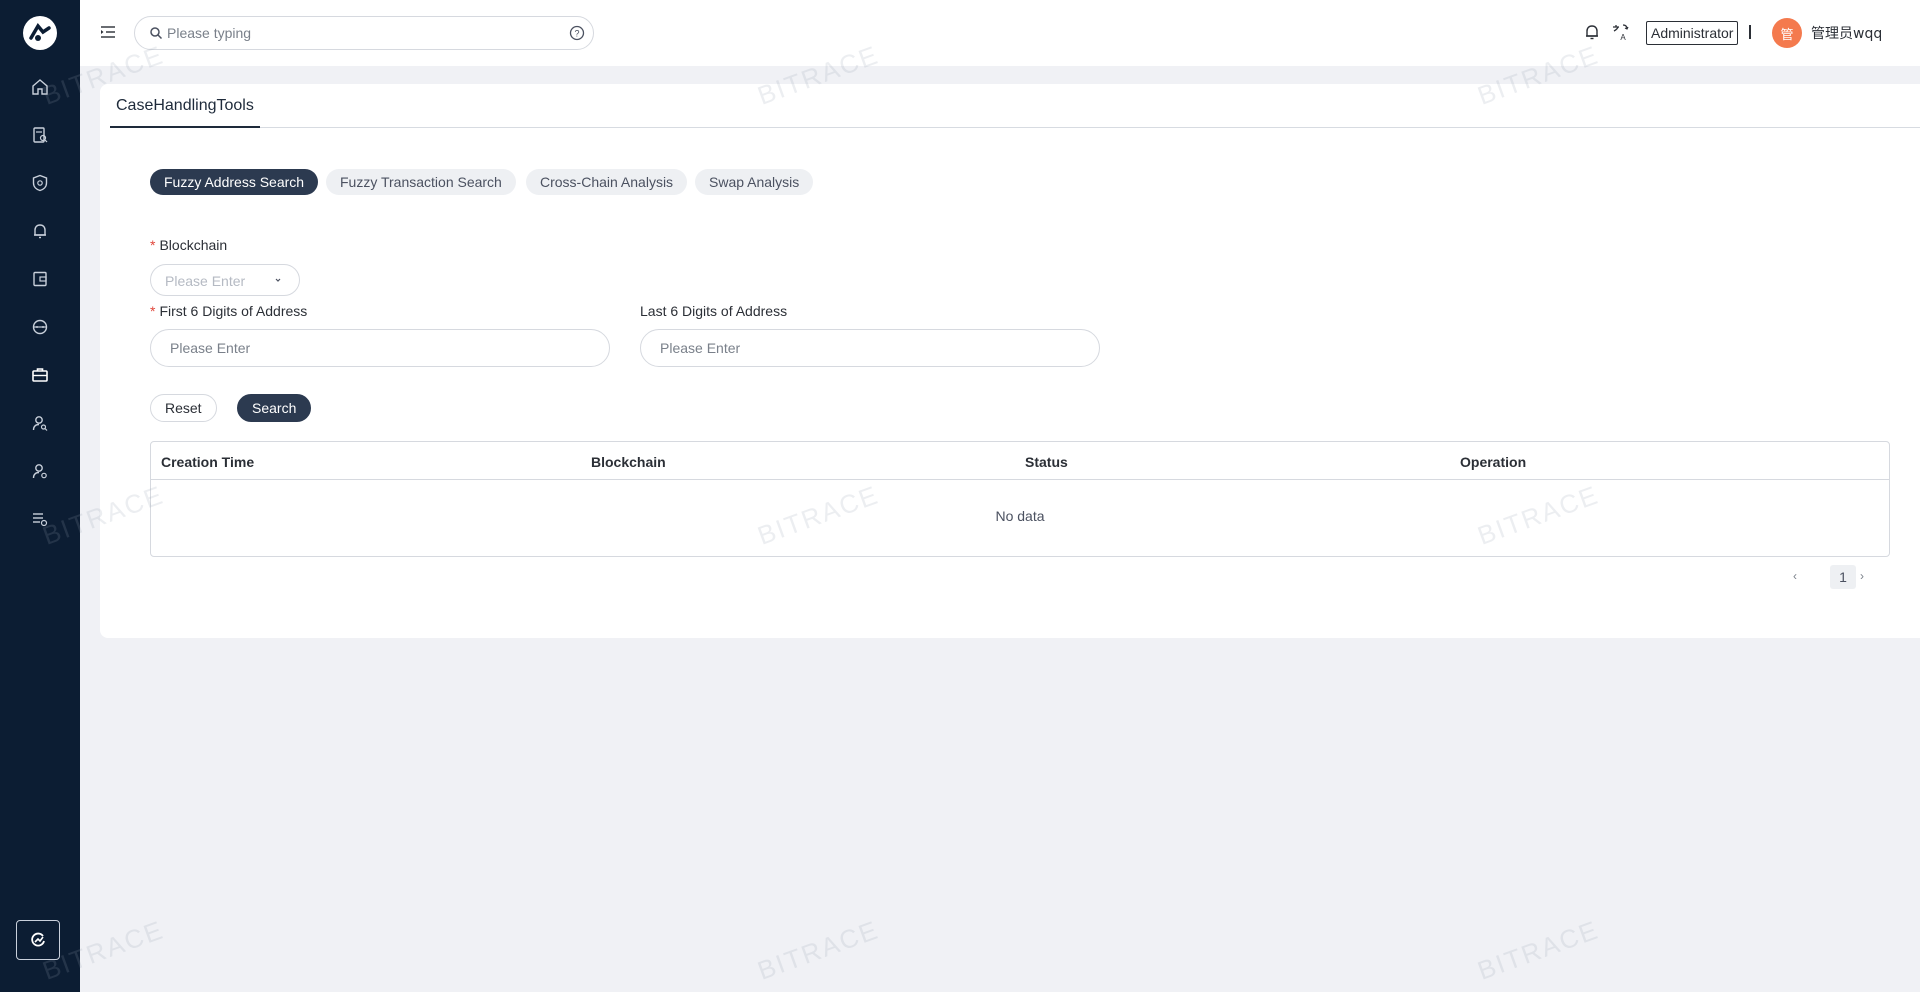  I want to click on role-badge: Administrator, so click(1692, 33).